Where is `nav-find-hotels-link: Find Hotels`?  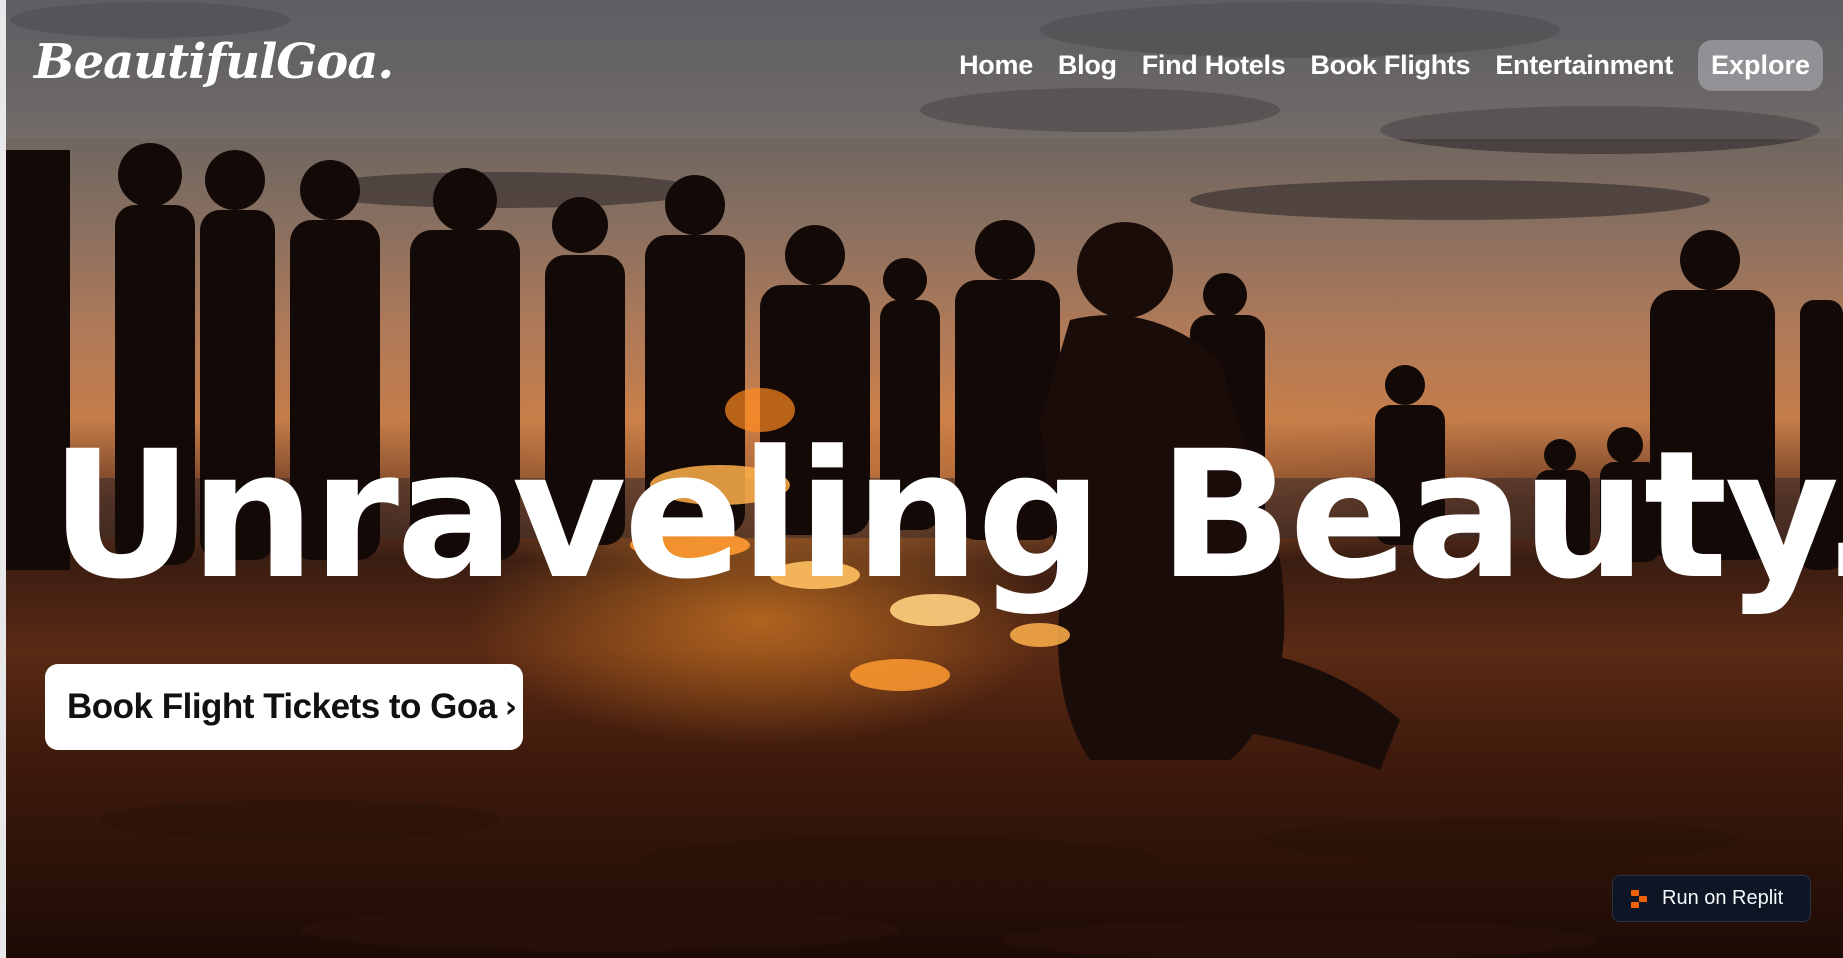 nav-find-hotels-link: Find Hotels is located at coordinates (1214, 65).